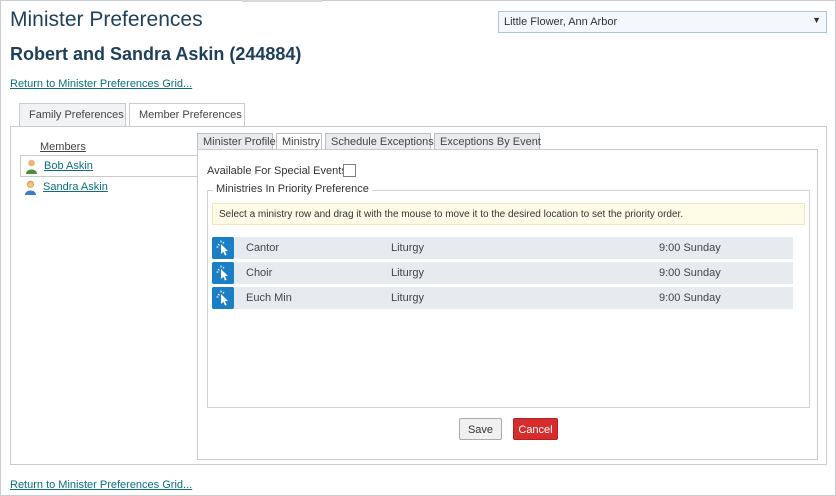 This screenshot has width=836, height=496. What do you see at coordinates (72, 115) in the screenshot?
I see `tab-family-preferences: Family Preferences` at bounding box center [72, 115].